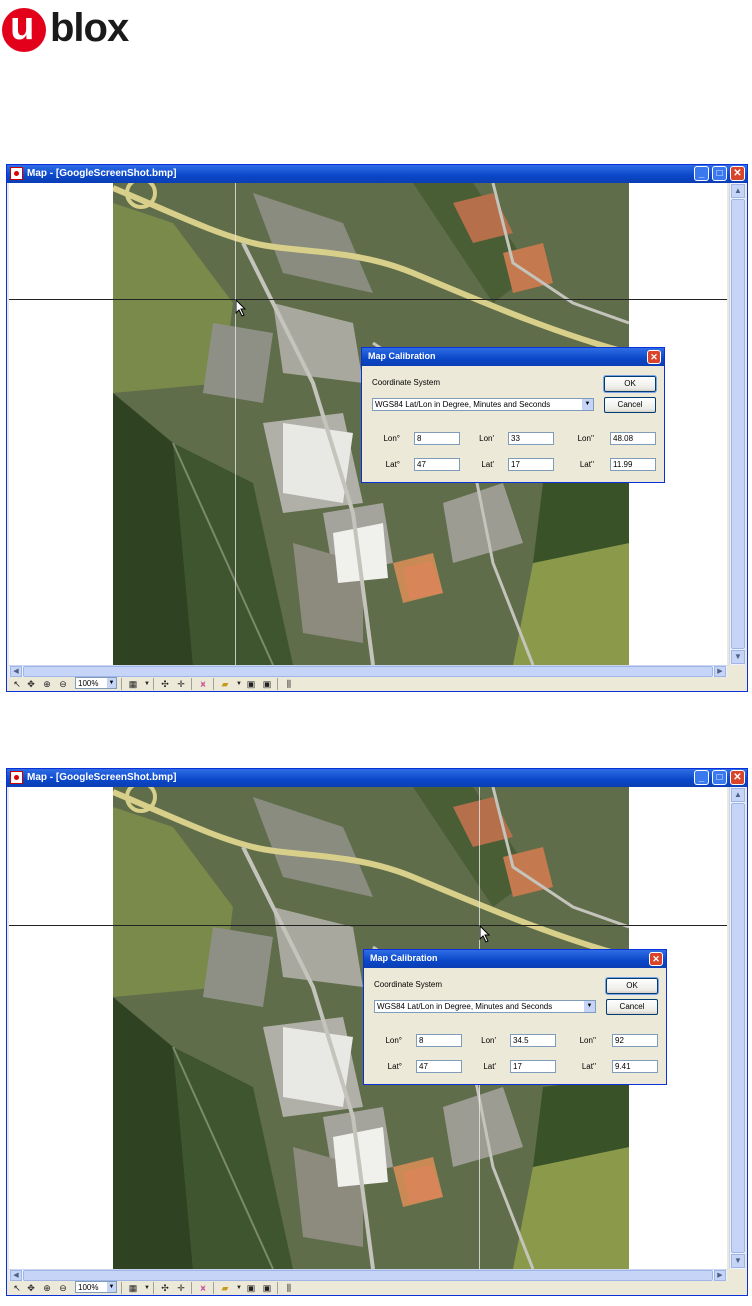 The height and width of the screenshot is (1306, 752). I want to click on zoom-value: 100%, so click(88, 683).